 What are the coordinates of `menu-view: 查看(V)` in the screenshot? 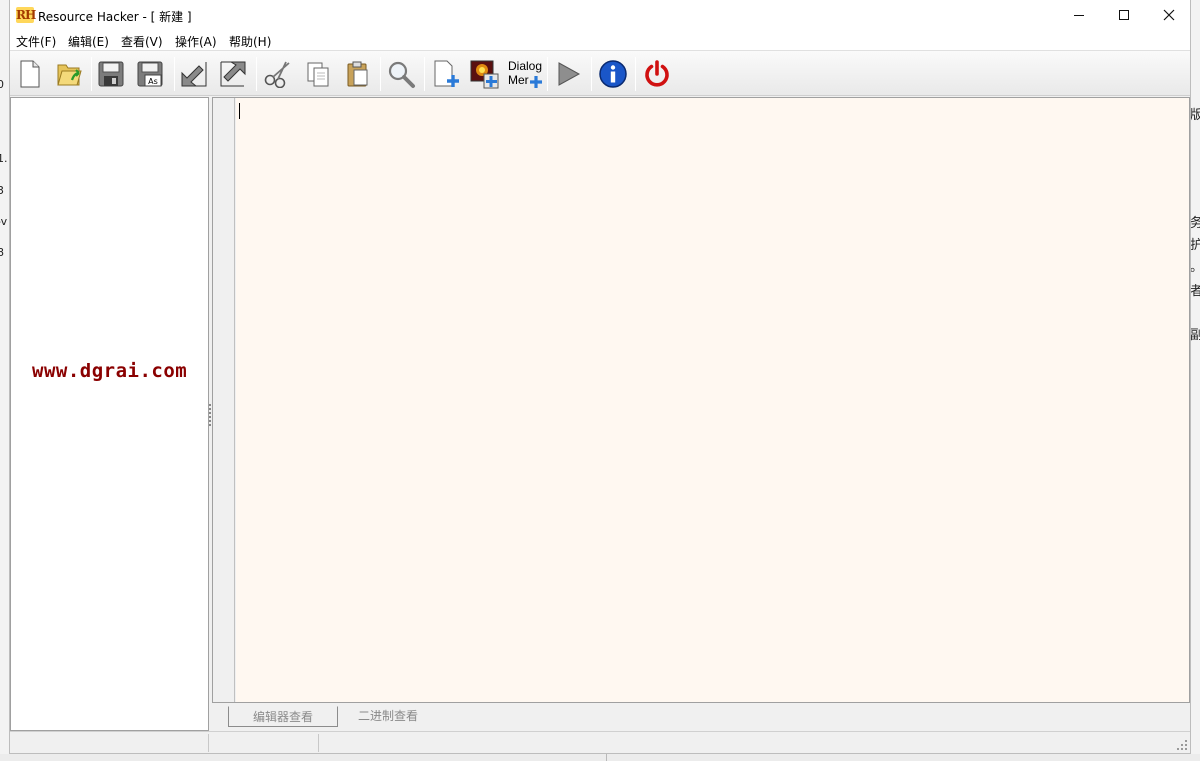 It's located at (142, 41).